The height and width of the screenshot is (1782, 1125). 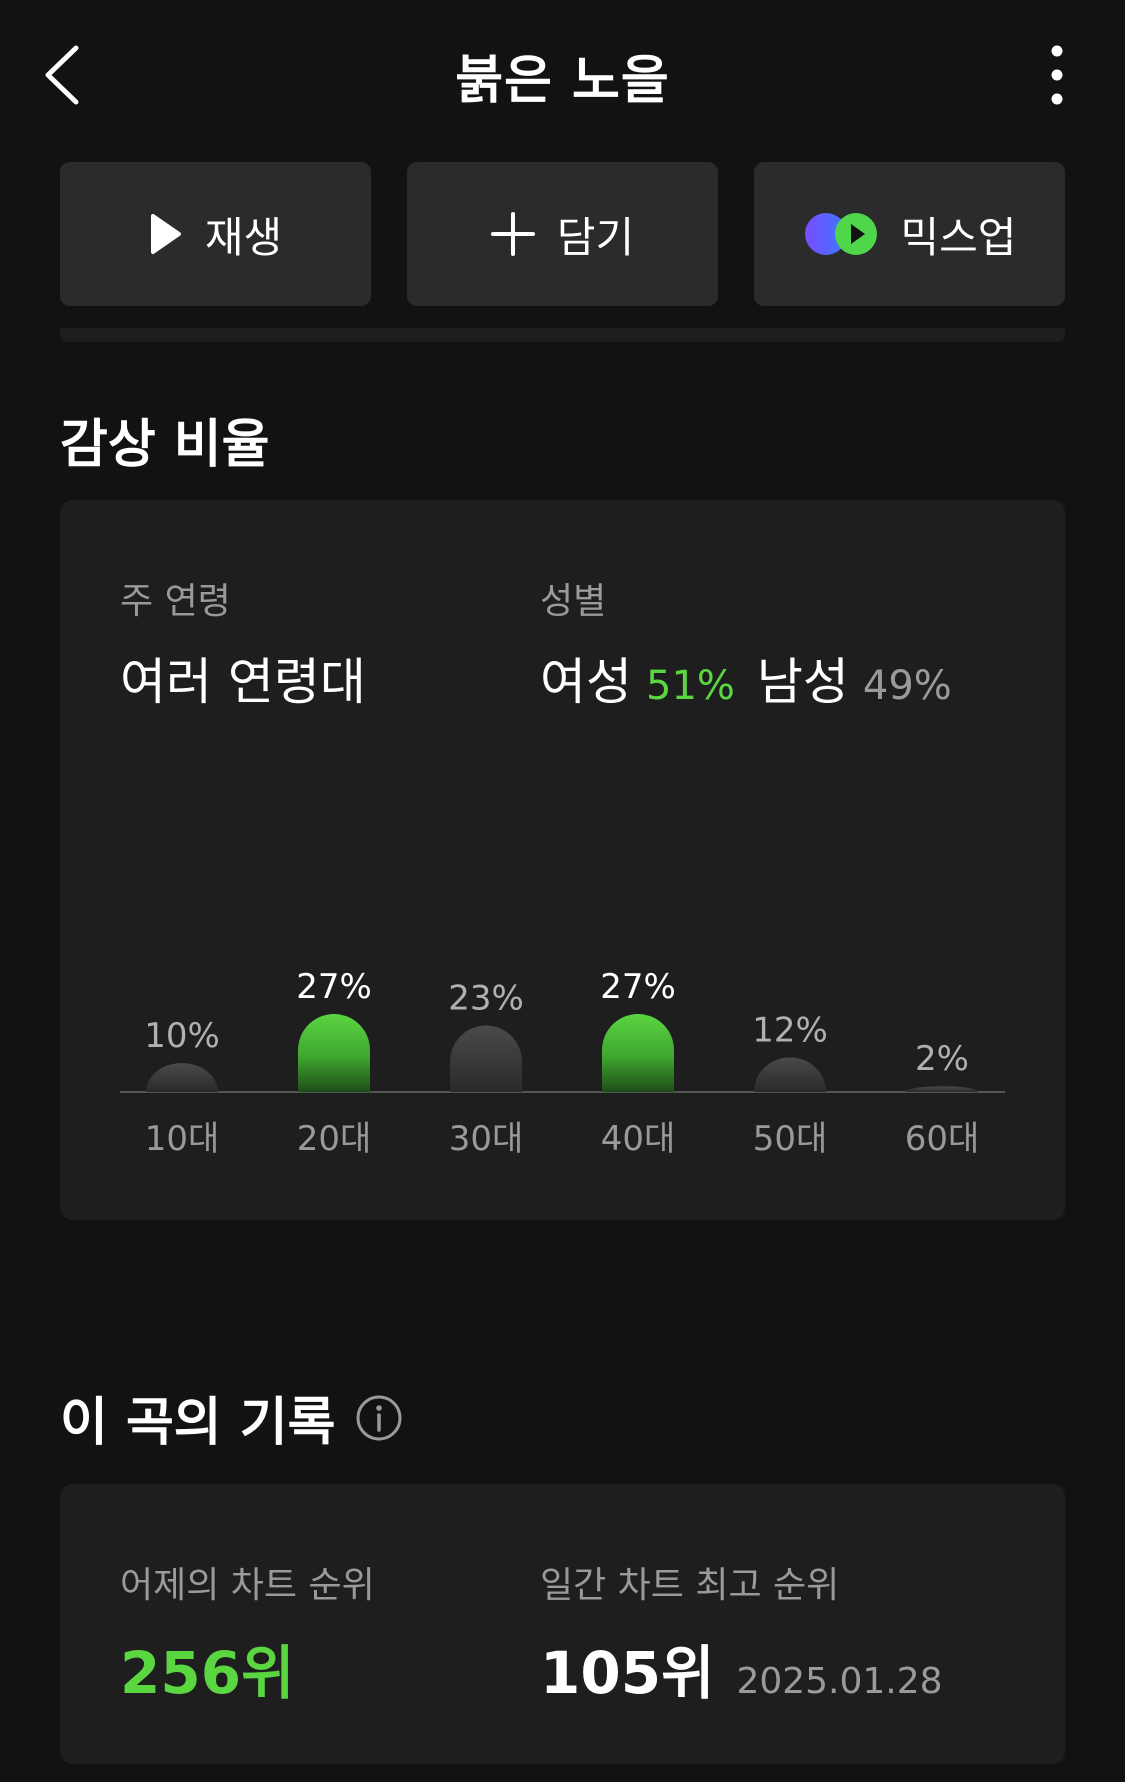 What do you see at coordinates (627, 1673) in the screenshot?
I see `best-rank-value: 105위` at bounding box center [627, 1673].